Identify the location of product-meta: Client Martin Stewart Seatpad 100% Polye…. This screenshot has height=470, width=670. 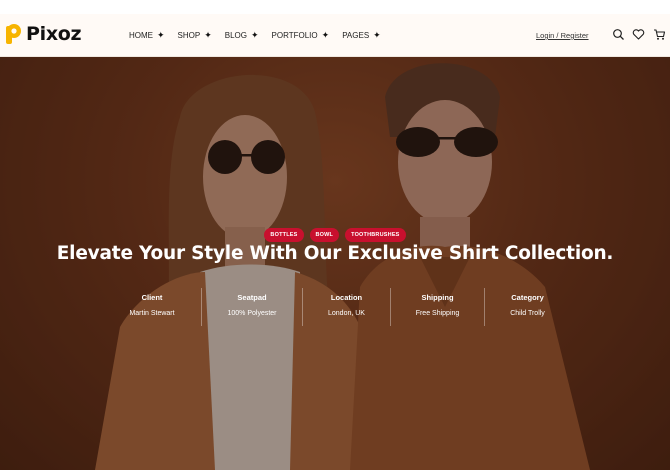
(336, 307).